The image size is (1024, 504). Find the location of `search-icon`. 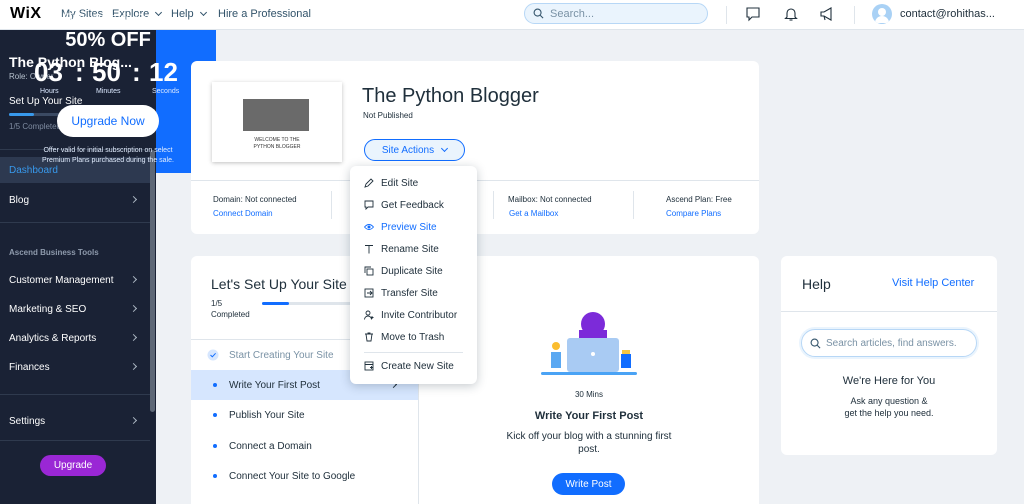

search-icon is located at coordinates (538, 13).